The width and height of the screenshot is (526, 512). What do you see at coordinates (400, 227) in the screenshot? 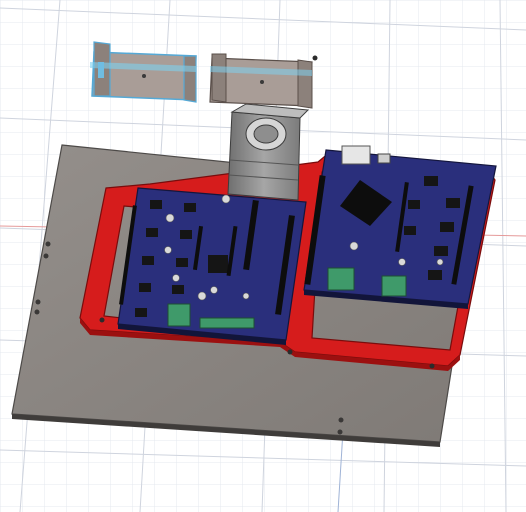
I see `right-controller-board` at bounding box center [400, 227].